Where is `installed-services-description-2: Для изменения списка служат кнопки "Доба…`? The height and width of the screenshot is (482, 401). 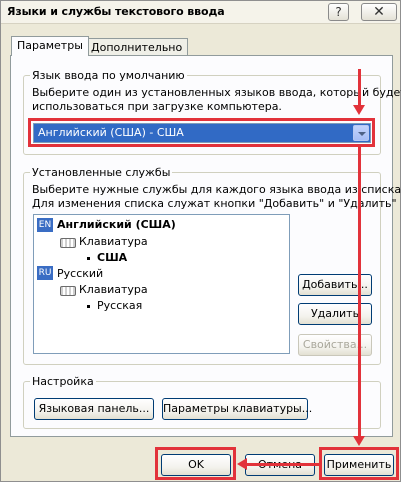
installed-services-description-2: Для изменения списка служат кнопки "Доба… is located at coordinates (214, 203).